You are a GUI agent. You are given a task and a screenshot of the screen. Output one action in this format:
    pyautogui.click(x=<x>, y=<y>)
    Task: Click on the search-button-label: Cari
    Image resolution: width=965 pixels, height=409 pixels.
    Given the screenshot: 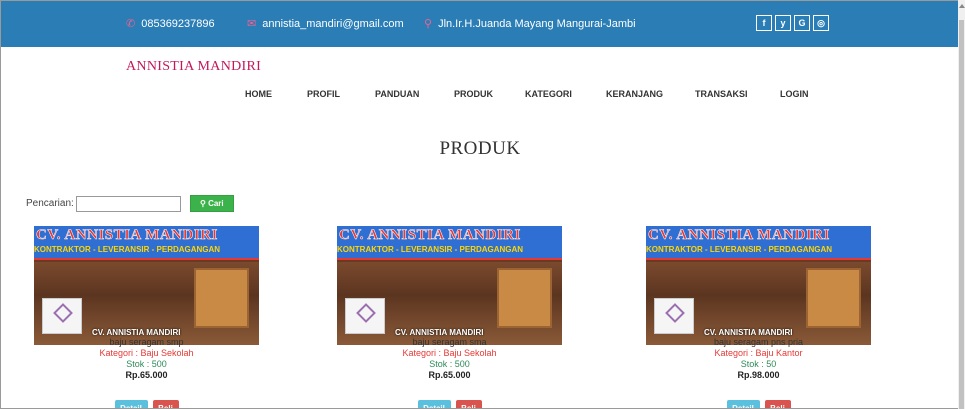 What is the action you would take?
    pyautogui.click(x=216, y=203)
    